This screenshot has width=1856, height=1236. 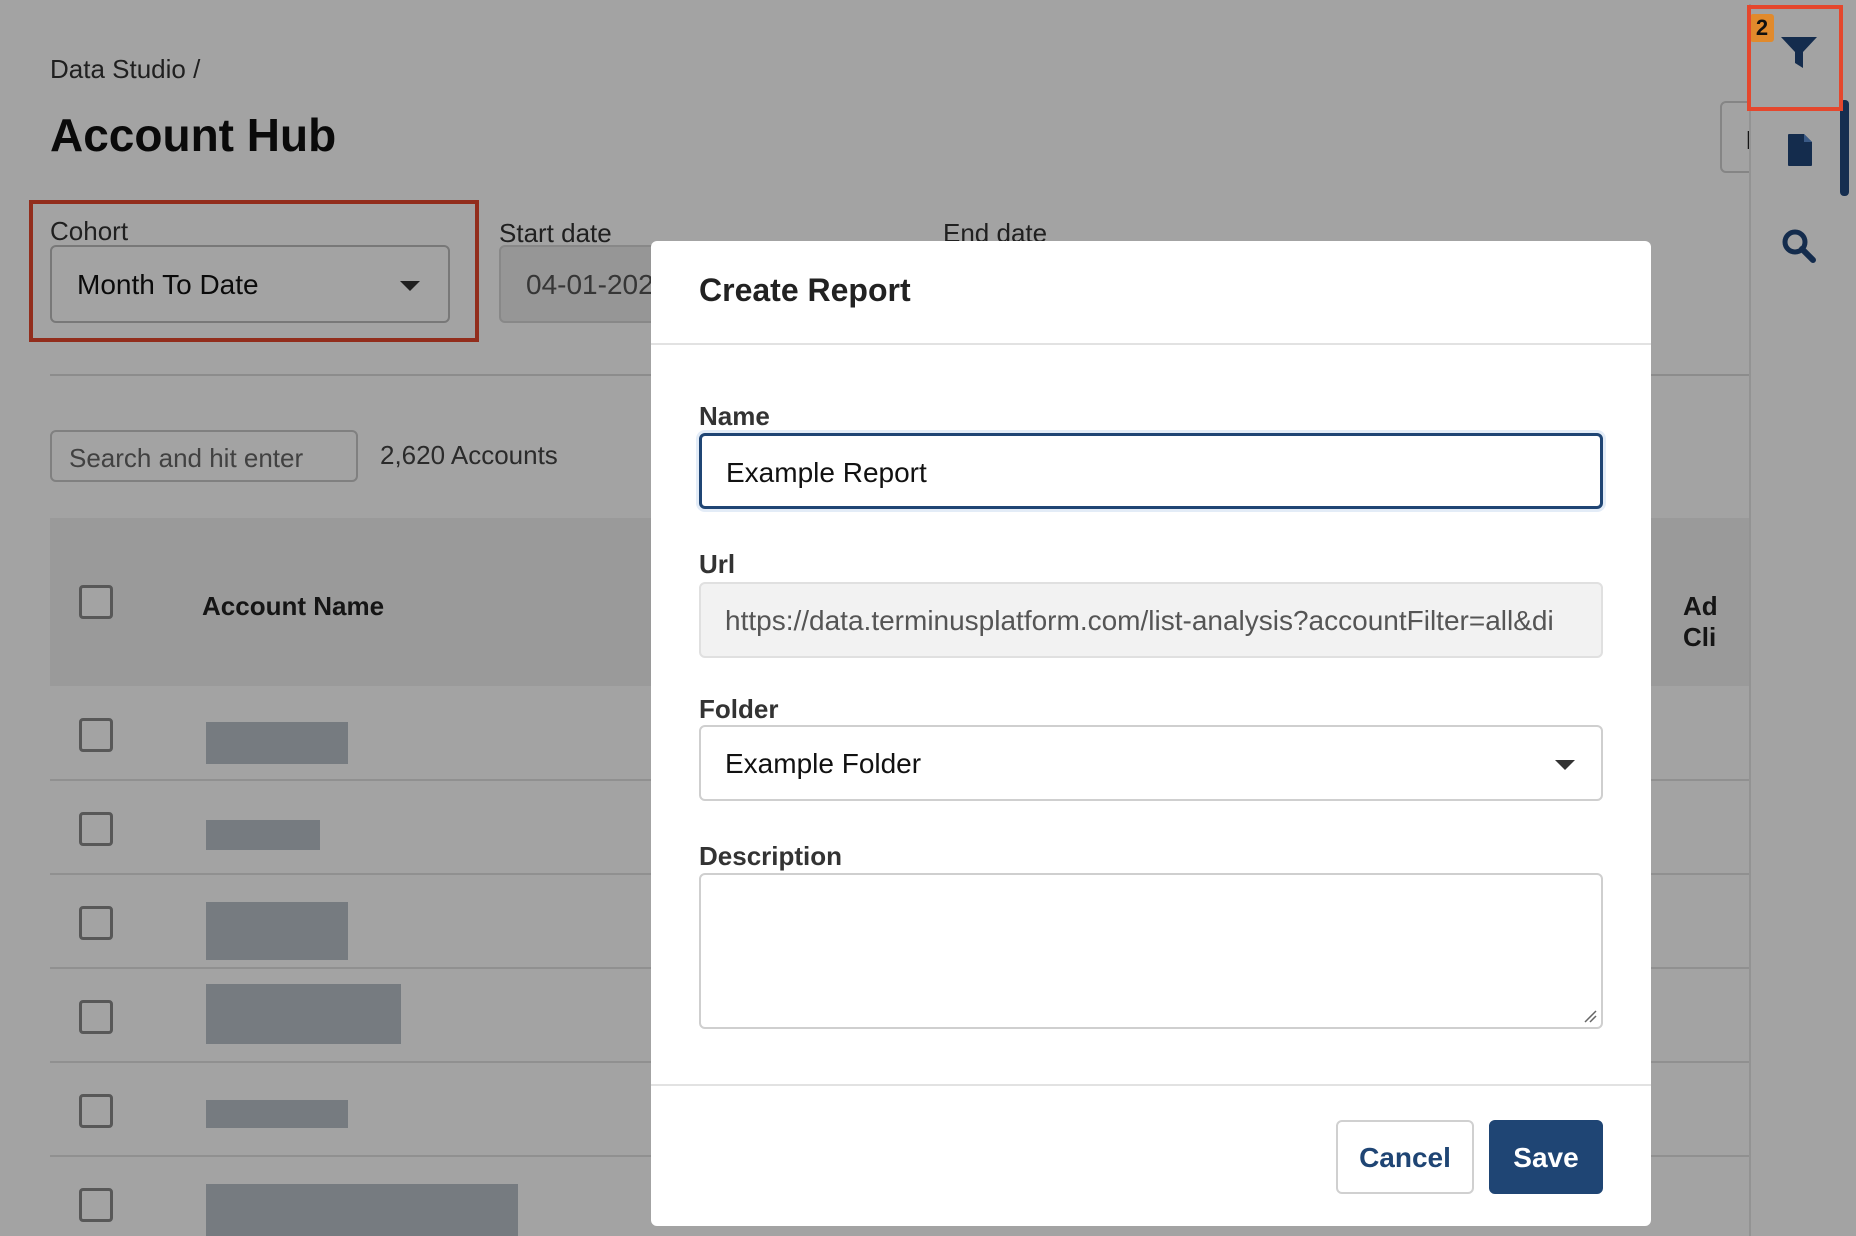 I want to click on folder-value: Example Folder, so click(x=823, y=763).